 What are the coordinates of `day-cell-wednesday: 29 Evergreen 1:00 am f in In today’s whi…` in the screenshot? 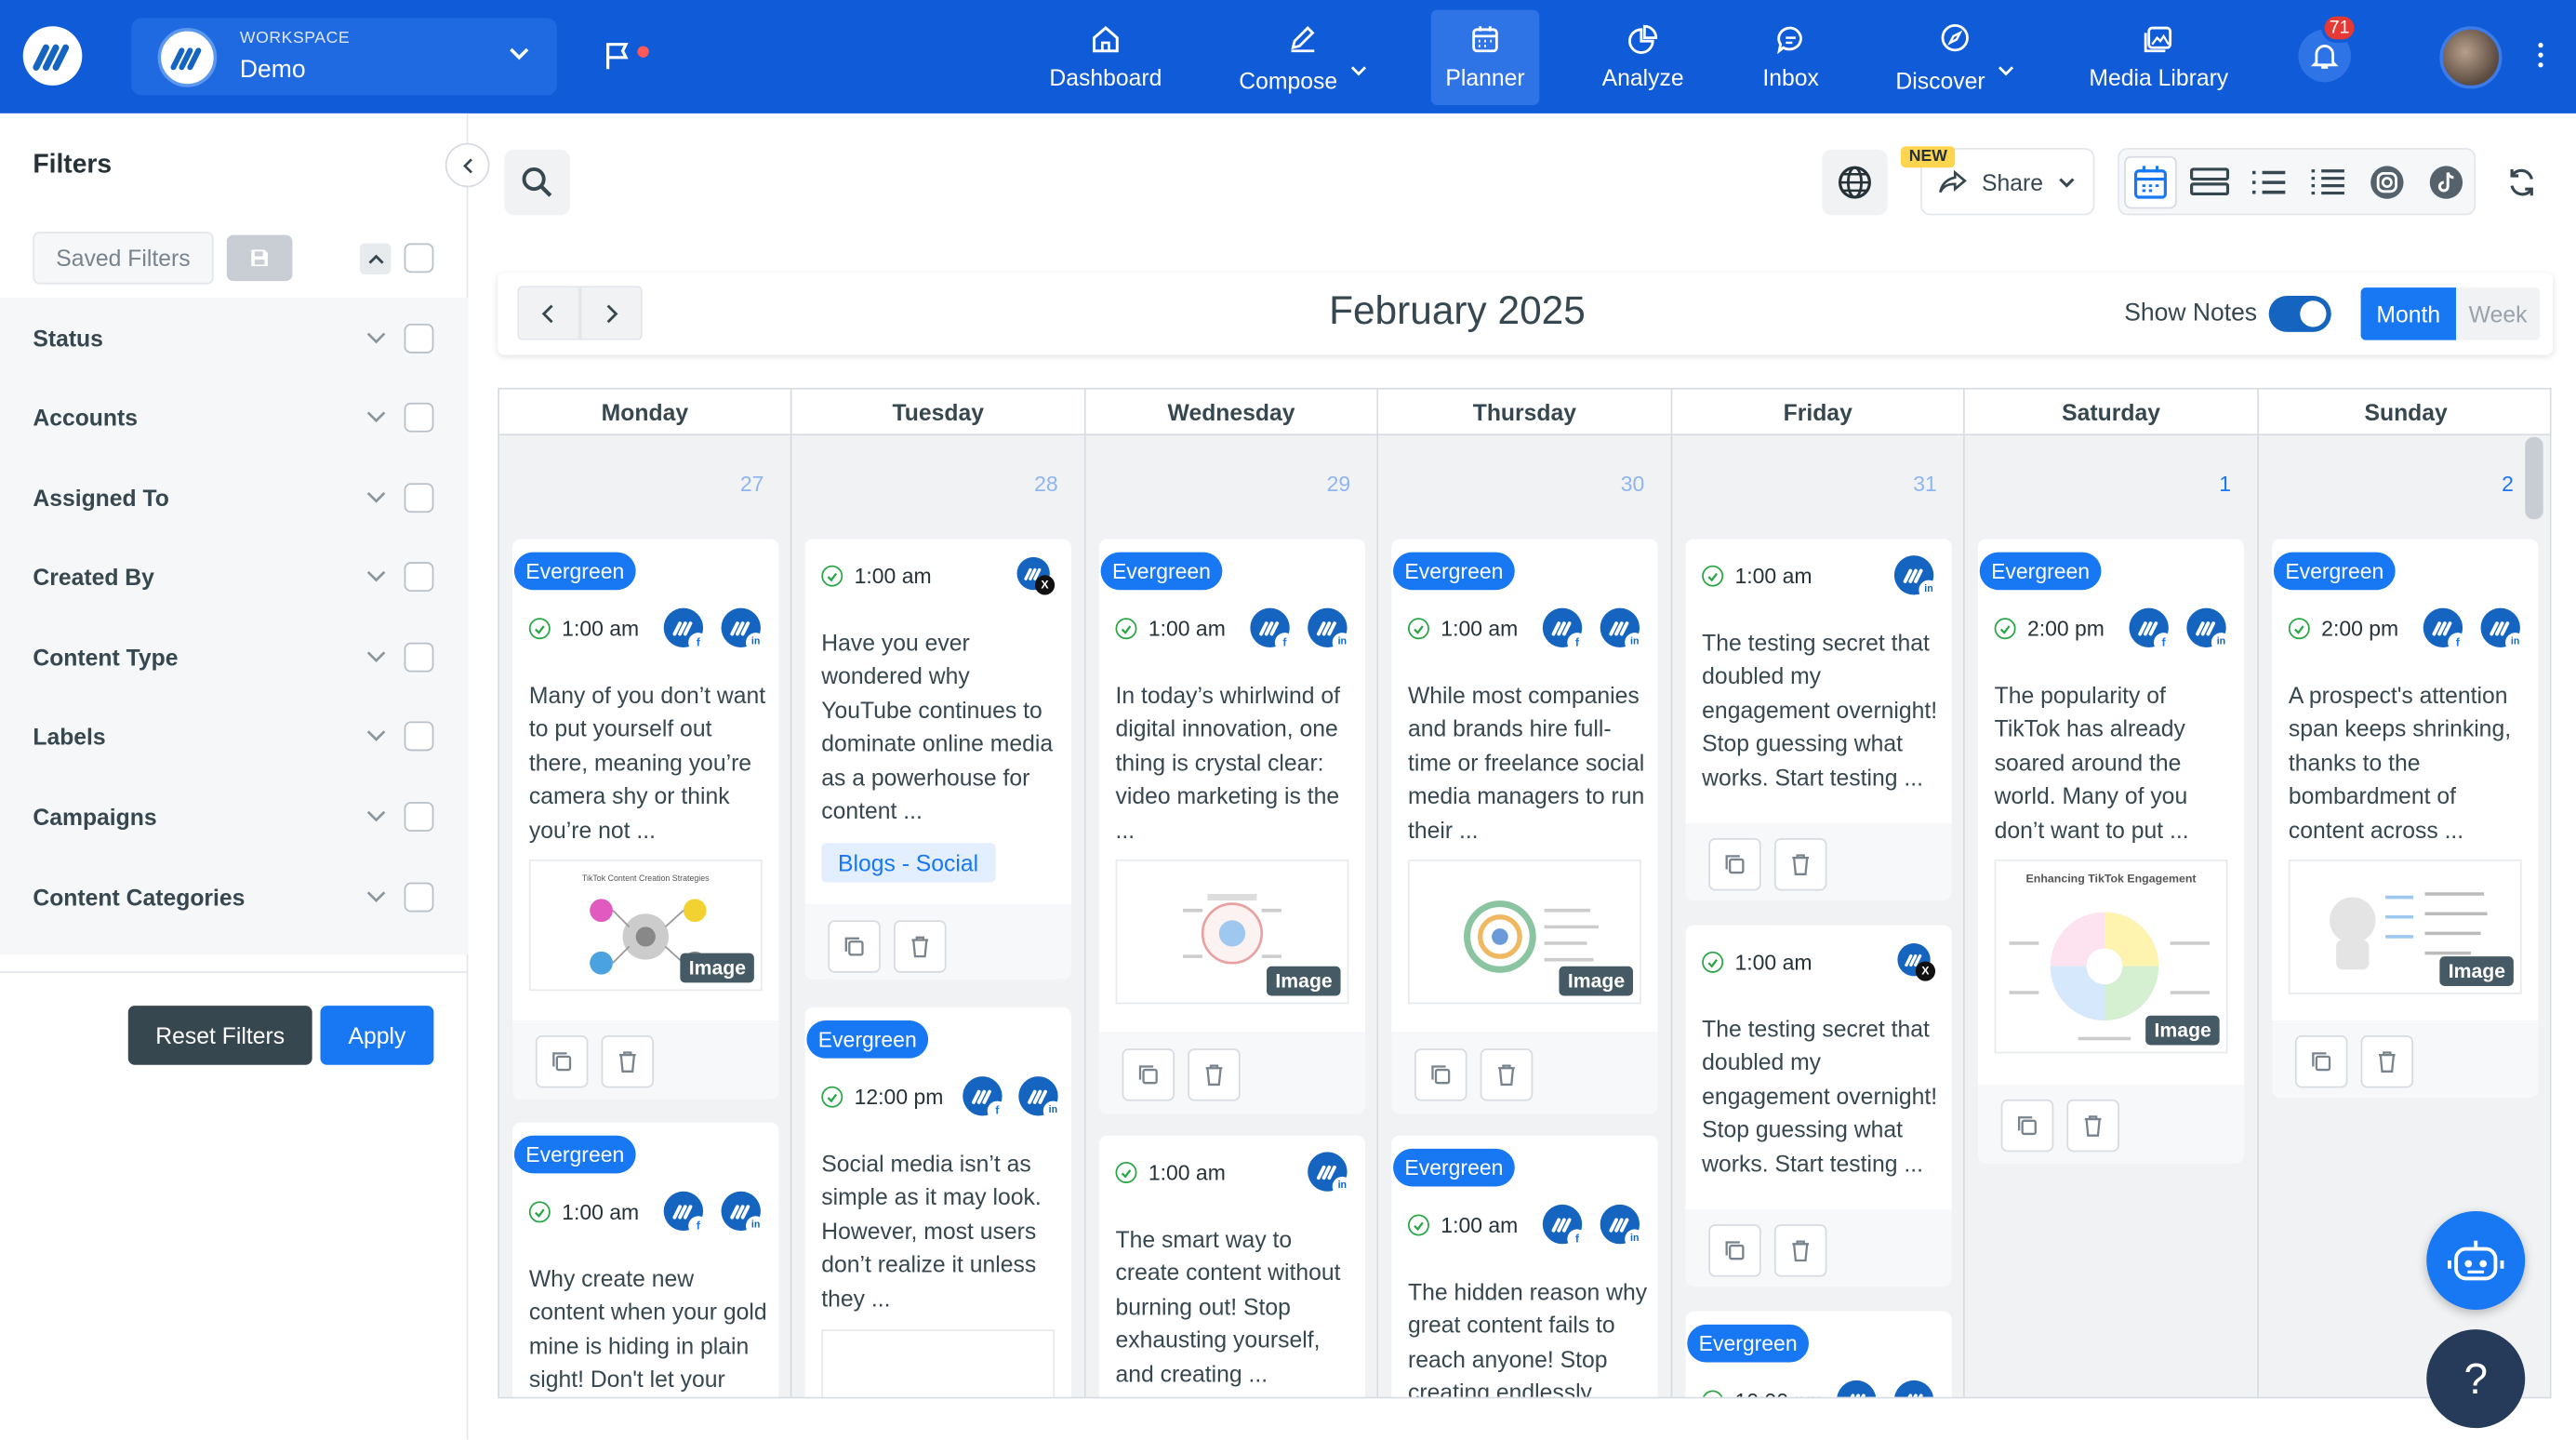 It's located at (1232, 916).